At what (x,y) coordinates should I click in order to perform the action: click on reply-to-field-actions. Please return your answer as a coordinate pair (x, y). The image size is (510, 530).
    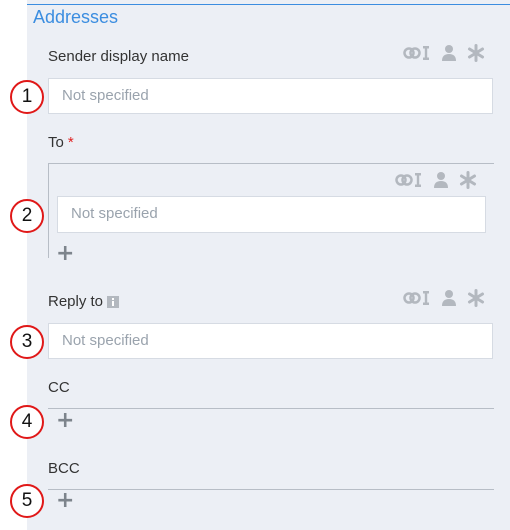
    Looking at the image, I should click on (444, 298).